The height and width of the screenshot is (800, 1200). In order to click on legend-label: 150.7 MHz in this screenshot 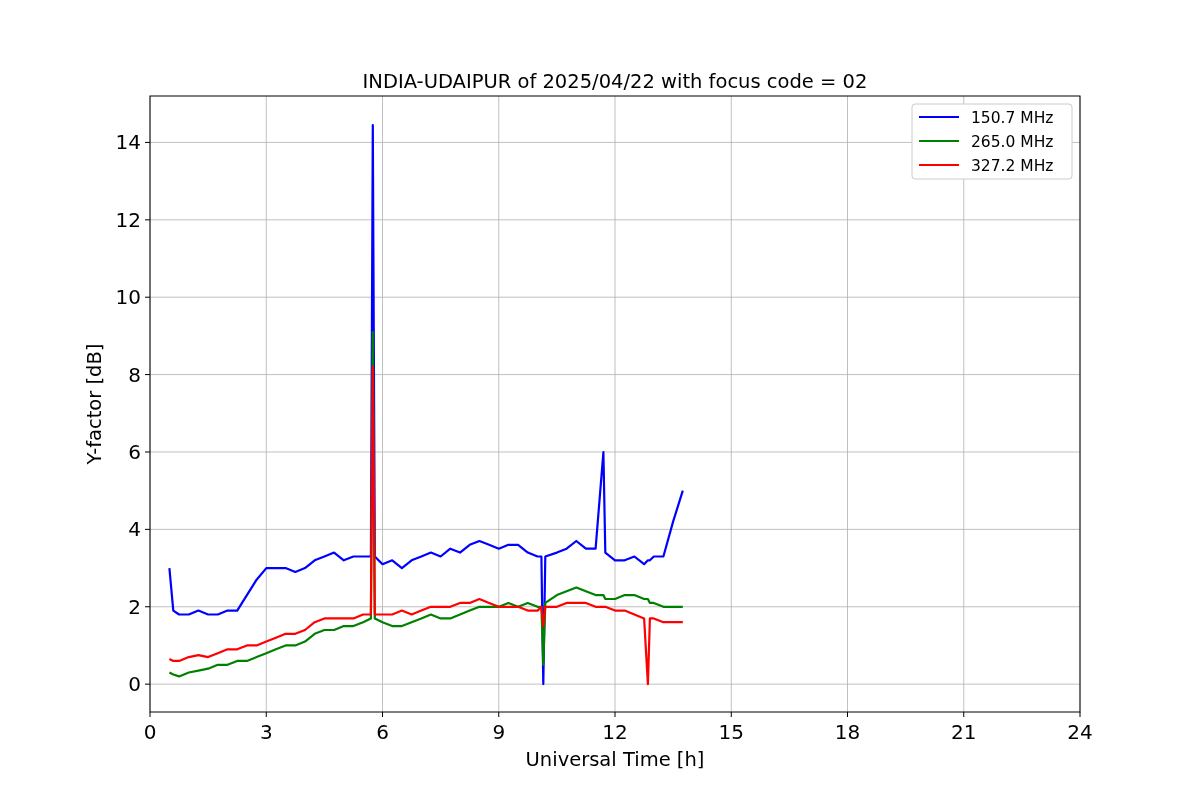, I will do `click(1012, 117)`.